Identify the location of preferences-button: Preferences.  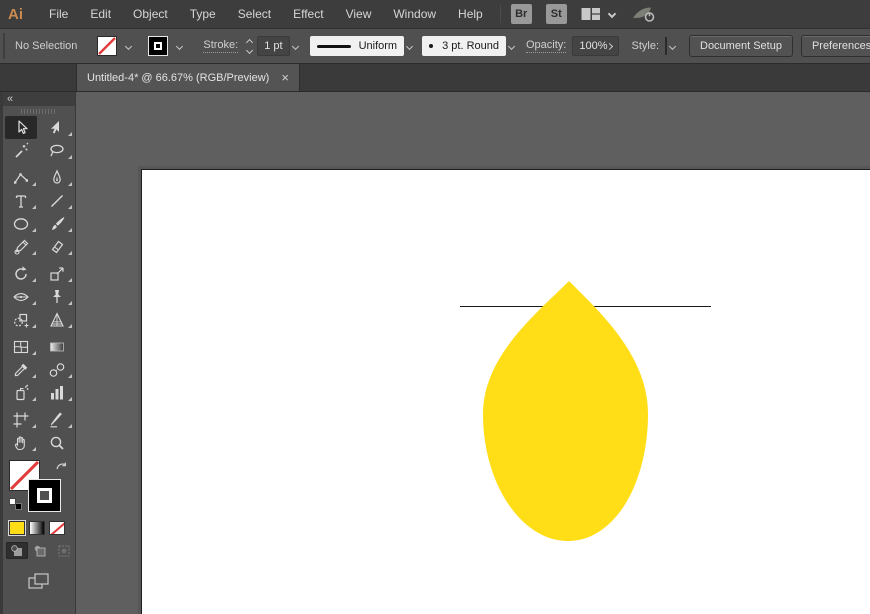
(835, 46).